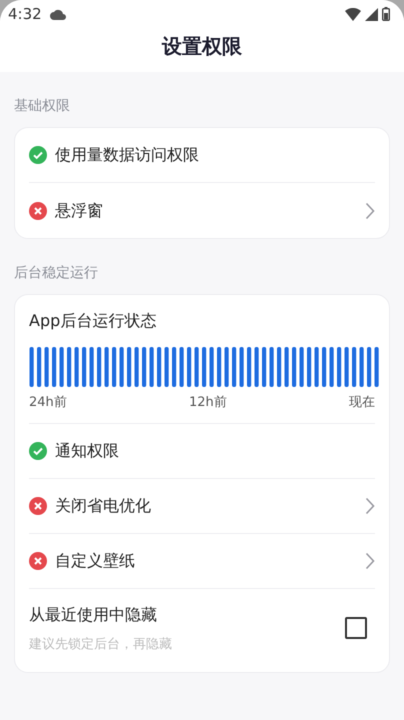  What do you see at coordinates (386, 14) in the screenshot?
I see `battery-icon` at bounding box center [386, 14].